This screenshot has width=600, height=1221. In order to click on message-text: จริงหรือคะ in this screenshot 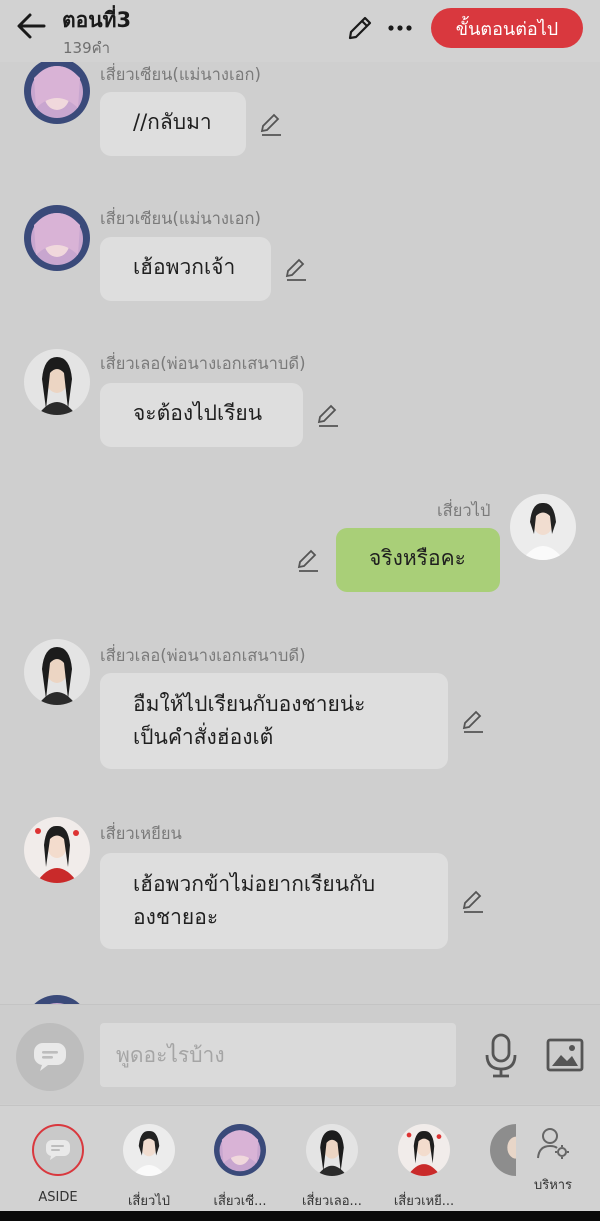, I will do `click(417, 558)`.